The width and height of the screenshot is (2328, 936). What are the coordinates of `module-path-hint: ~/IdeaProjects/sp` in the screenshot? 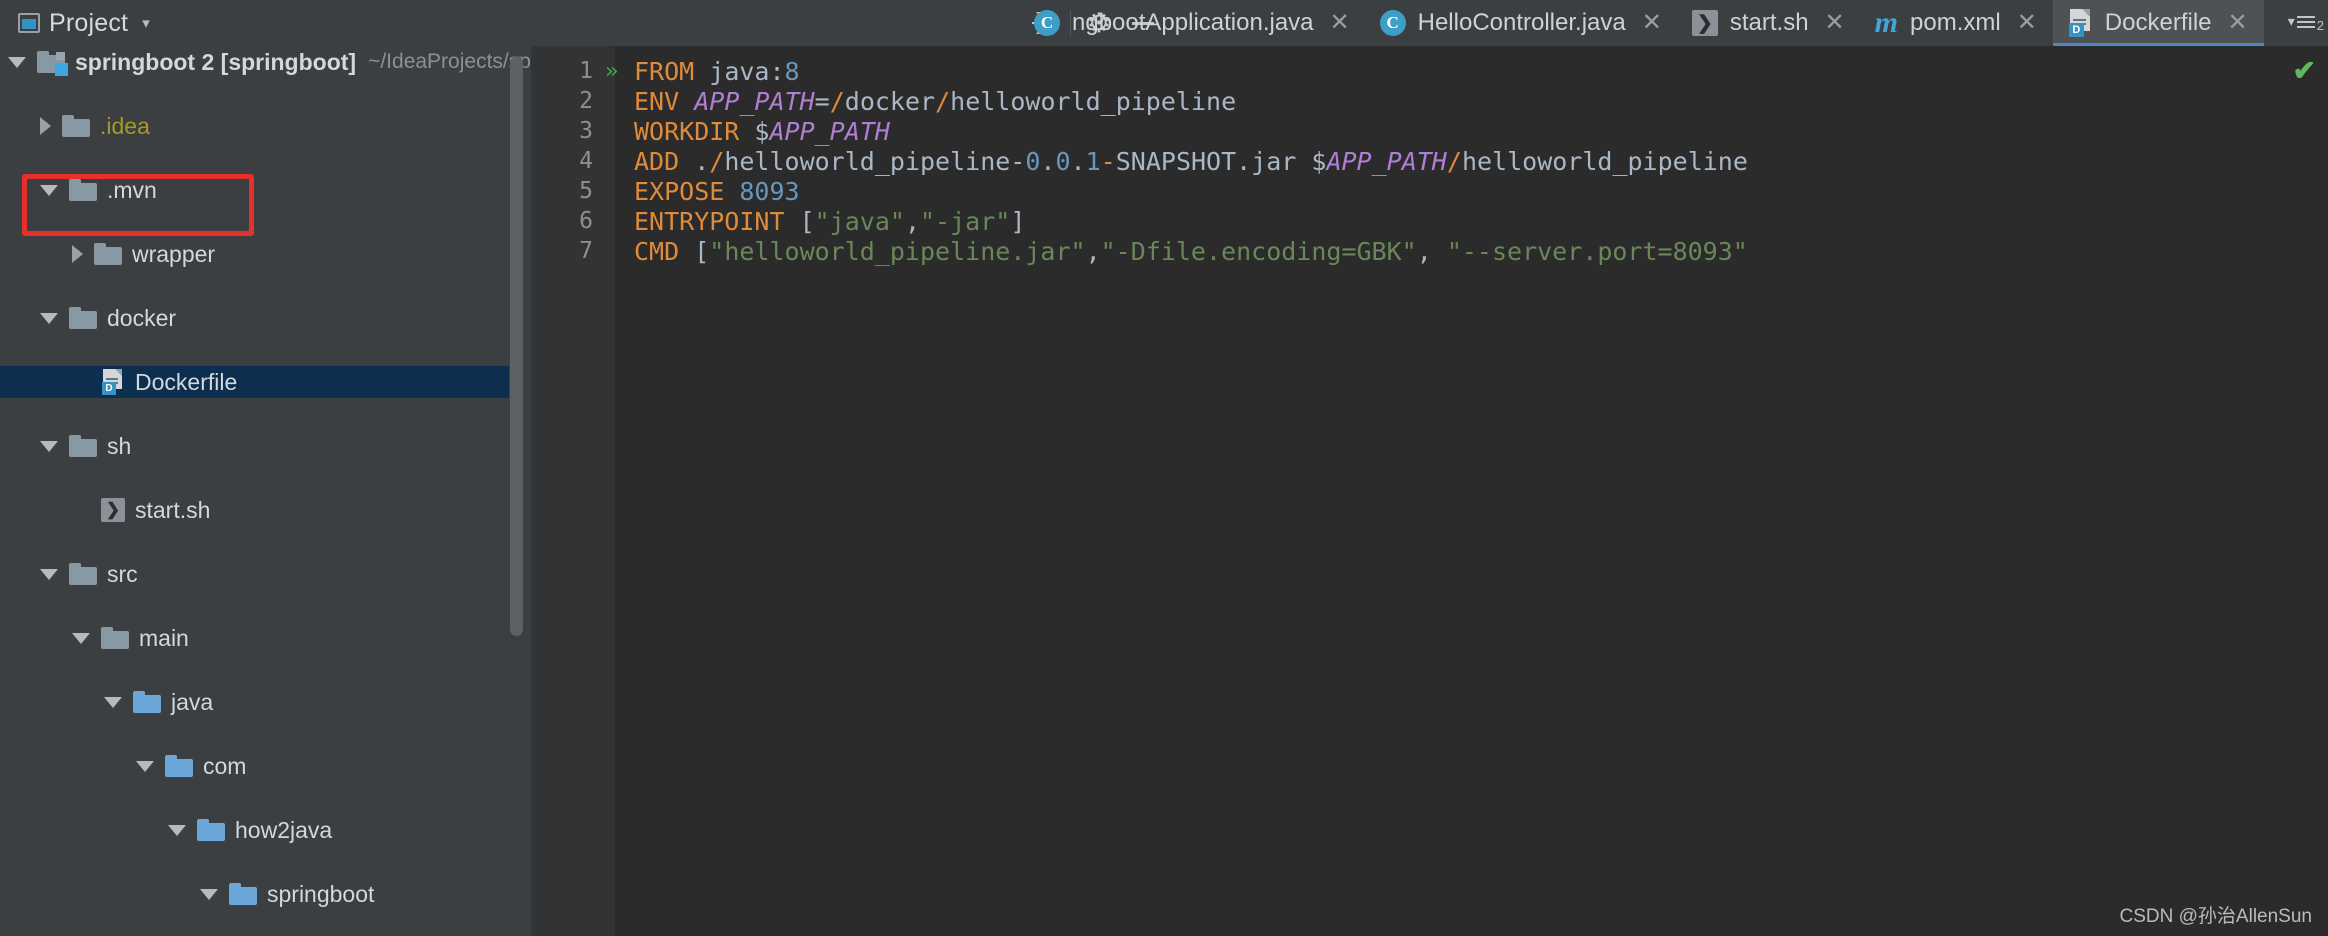 It's located at (449, 61).